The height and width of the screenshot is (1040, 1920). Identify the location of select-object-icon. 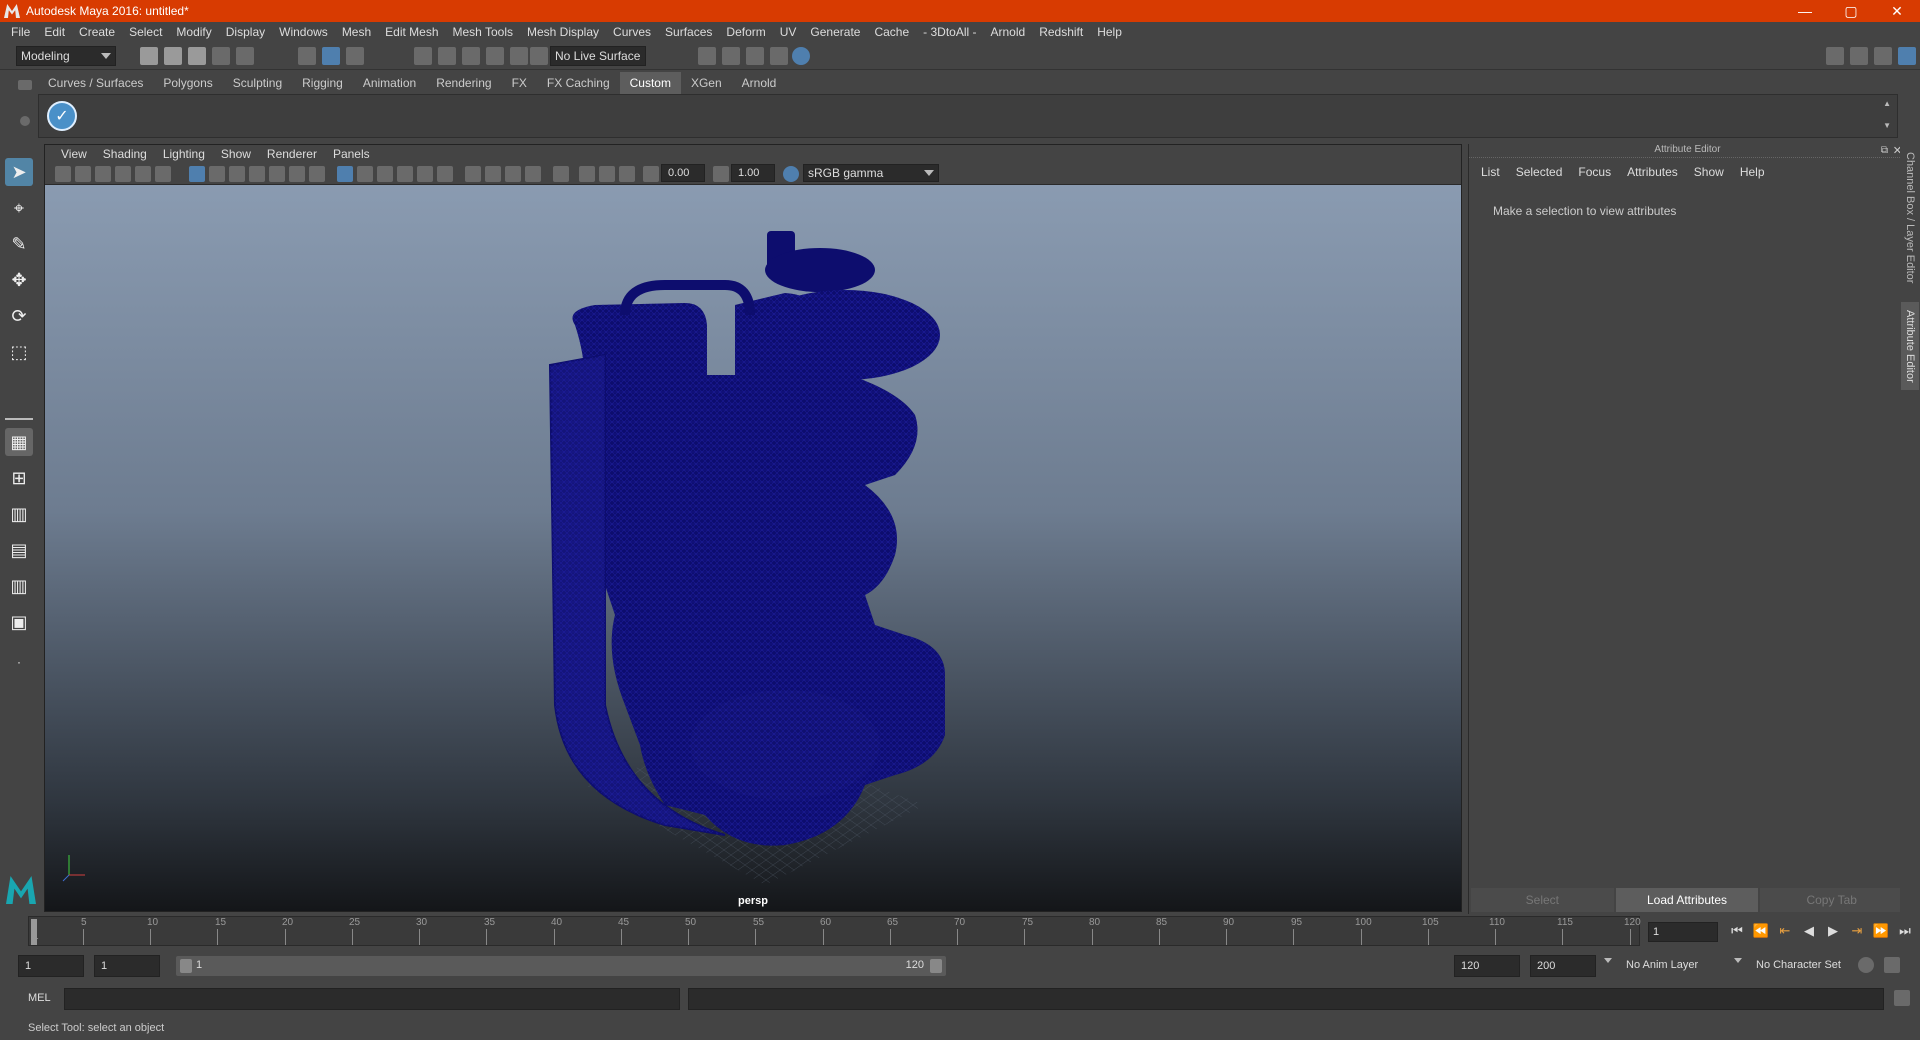
(331, 56).